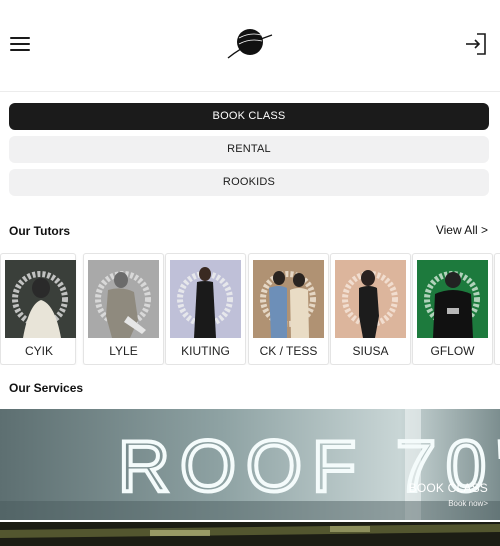  I want to click on tutor-name: CK / TESS, so click(288, 351).